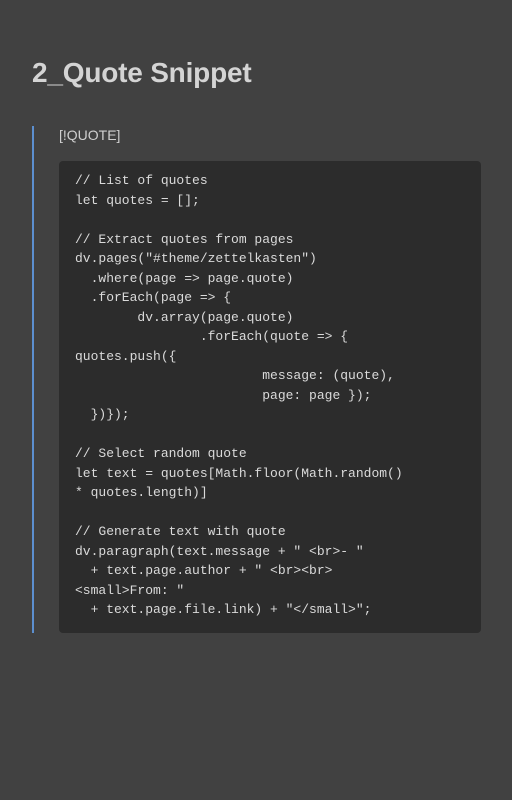 This screenshot has height=800, width=512. What do you see at coordinates (142, 72) in the screenshot?
I see `page-title: 2_Quote Snippet` at bounding box center [142, 72].